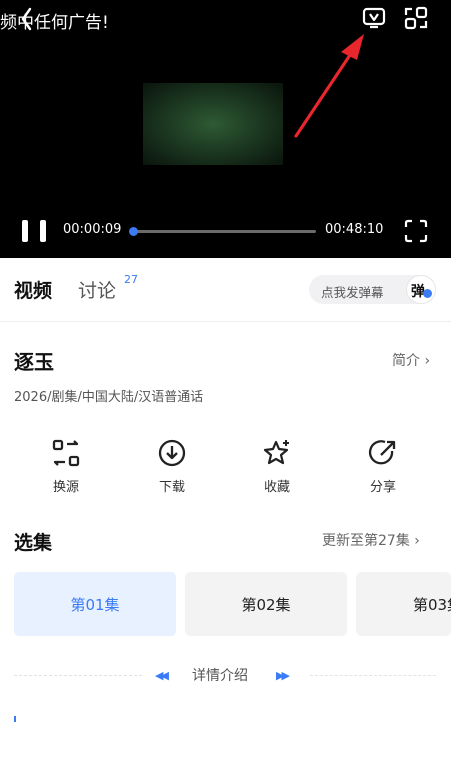 The image size is (451, 777). Describe the element at coordinates (432, 604) in the screenshot. I see `episode-label: 第03集` at that location.